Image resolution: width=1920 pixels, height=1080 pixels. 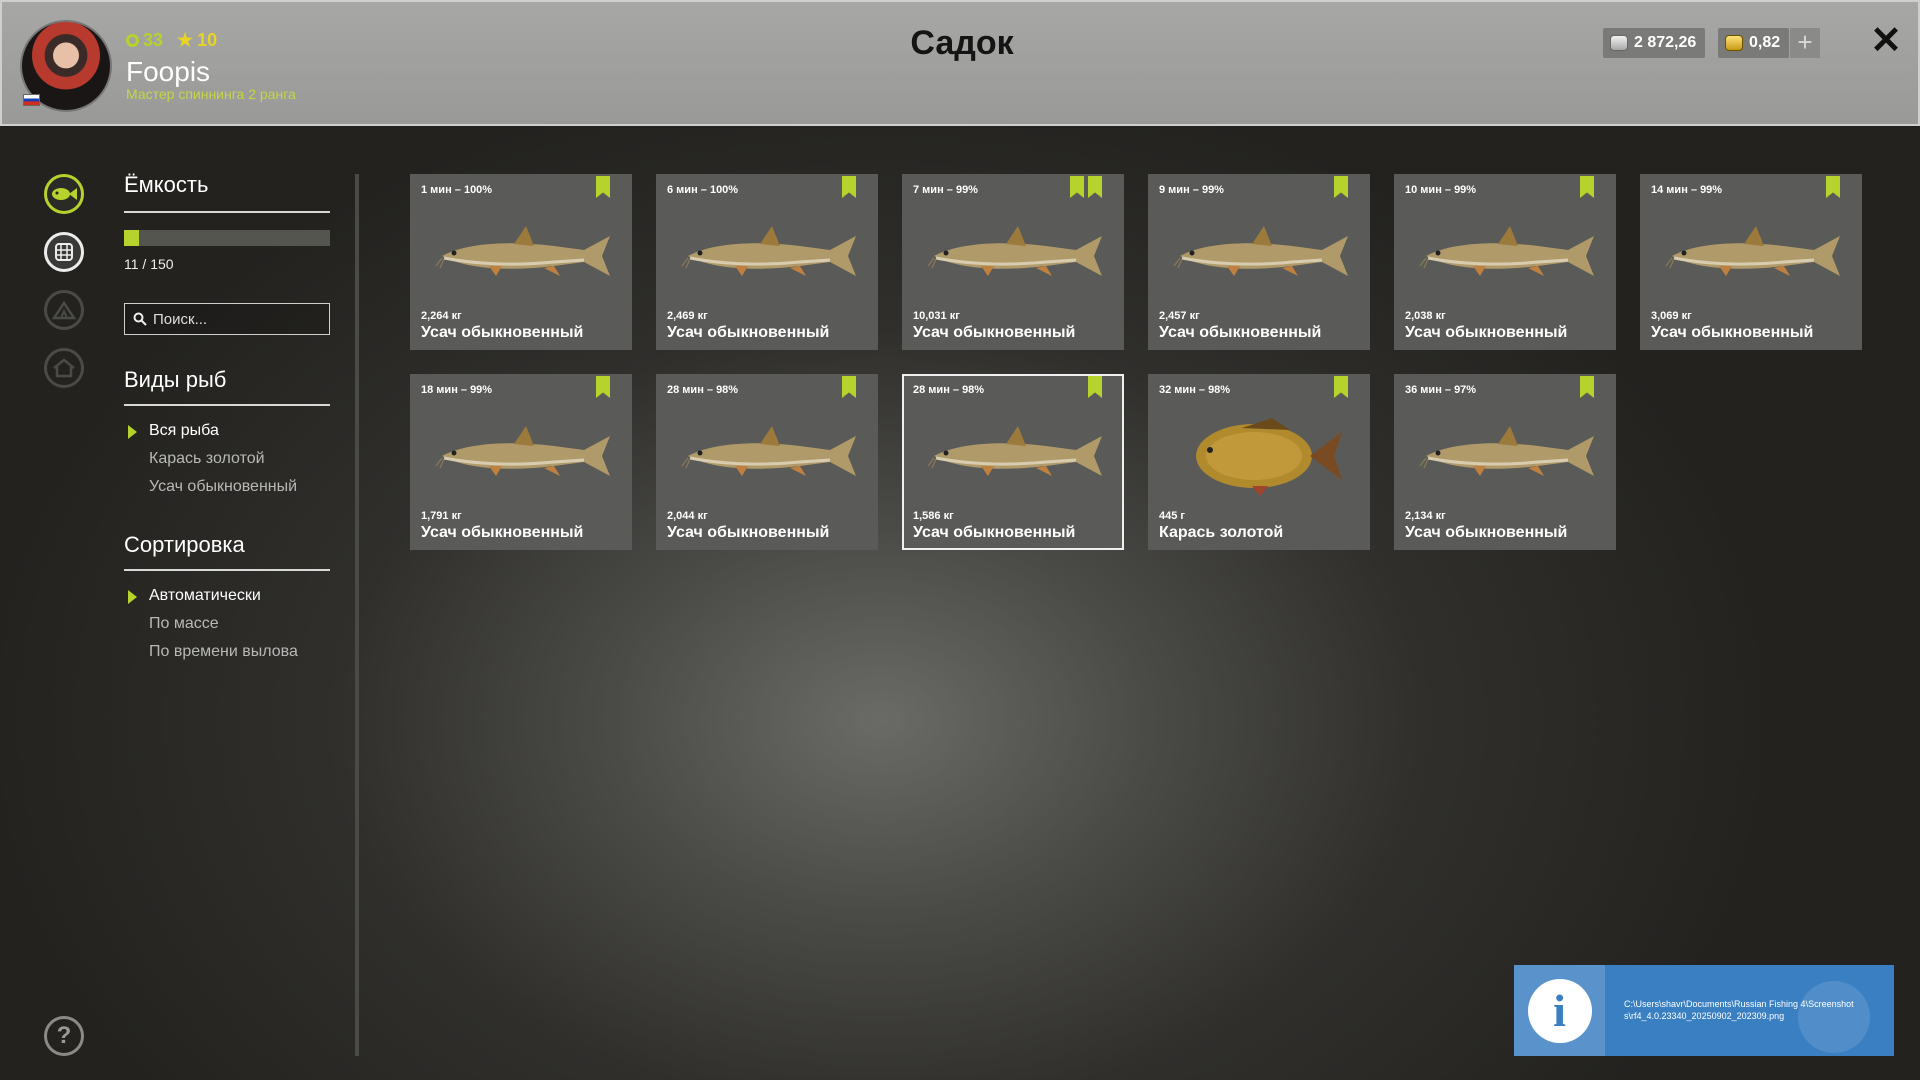 I want to click on fish-card: 9 мин – 99% 2,457 кг Усач обыкновенный, so click(x=1259, y=262).